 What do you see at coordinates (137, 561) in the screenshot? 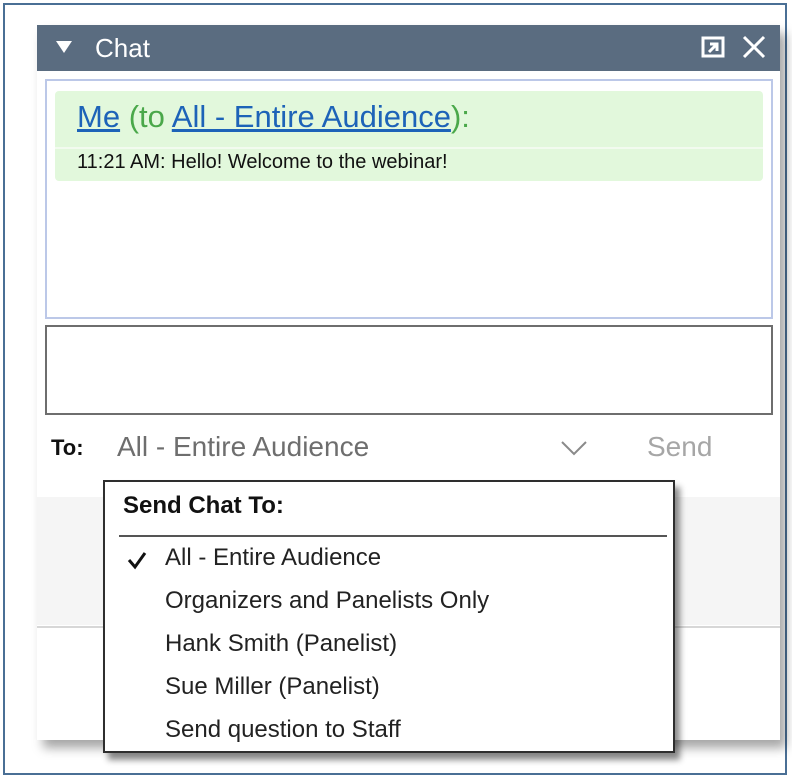
I see `checkmark-icon` at bounding box center [137, 561].